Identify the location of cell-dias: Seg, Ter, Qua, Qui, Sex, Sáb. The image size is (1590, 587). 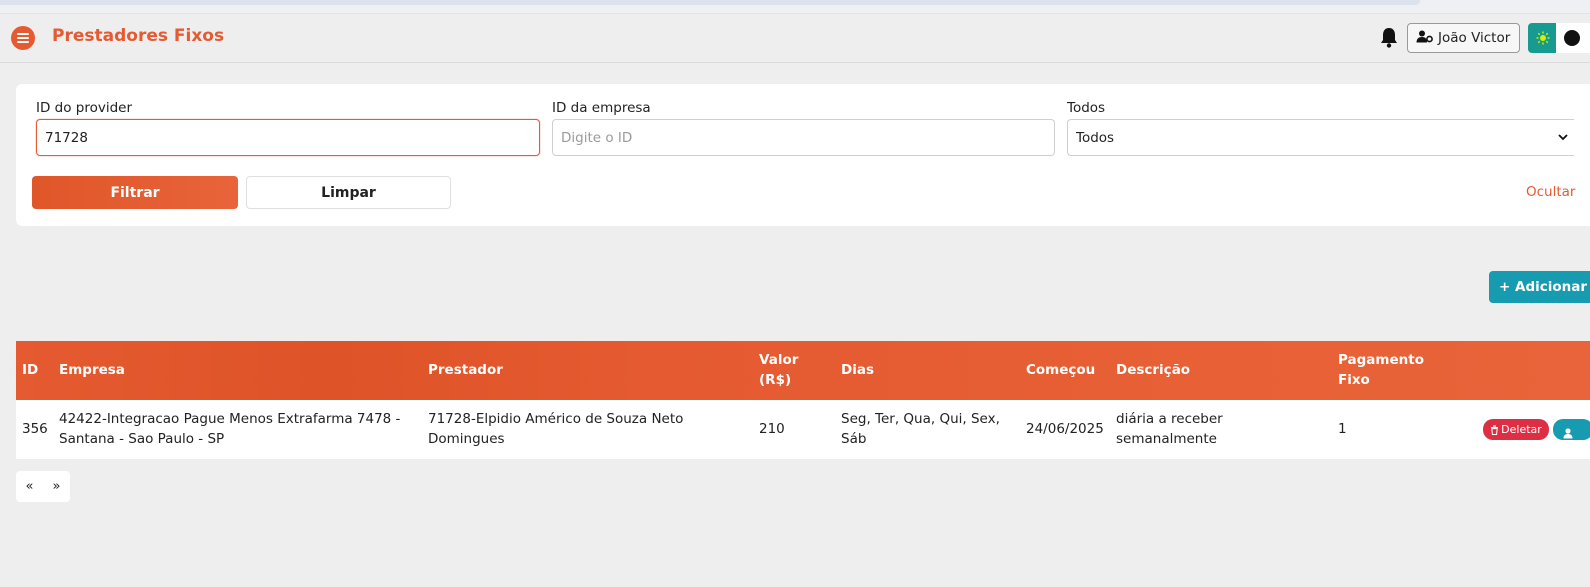
(920, 429).